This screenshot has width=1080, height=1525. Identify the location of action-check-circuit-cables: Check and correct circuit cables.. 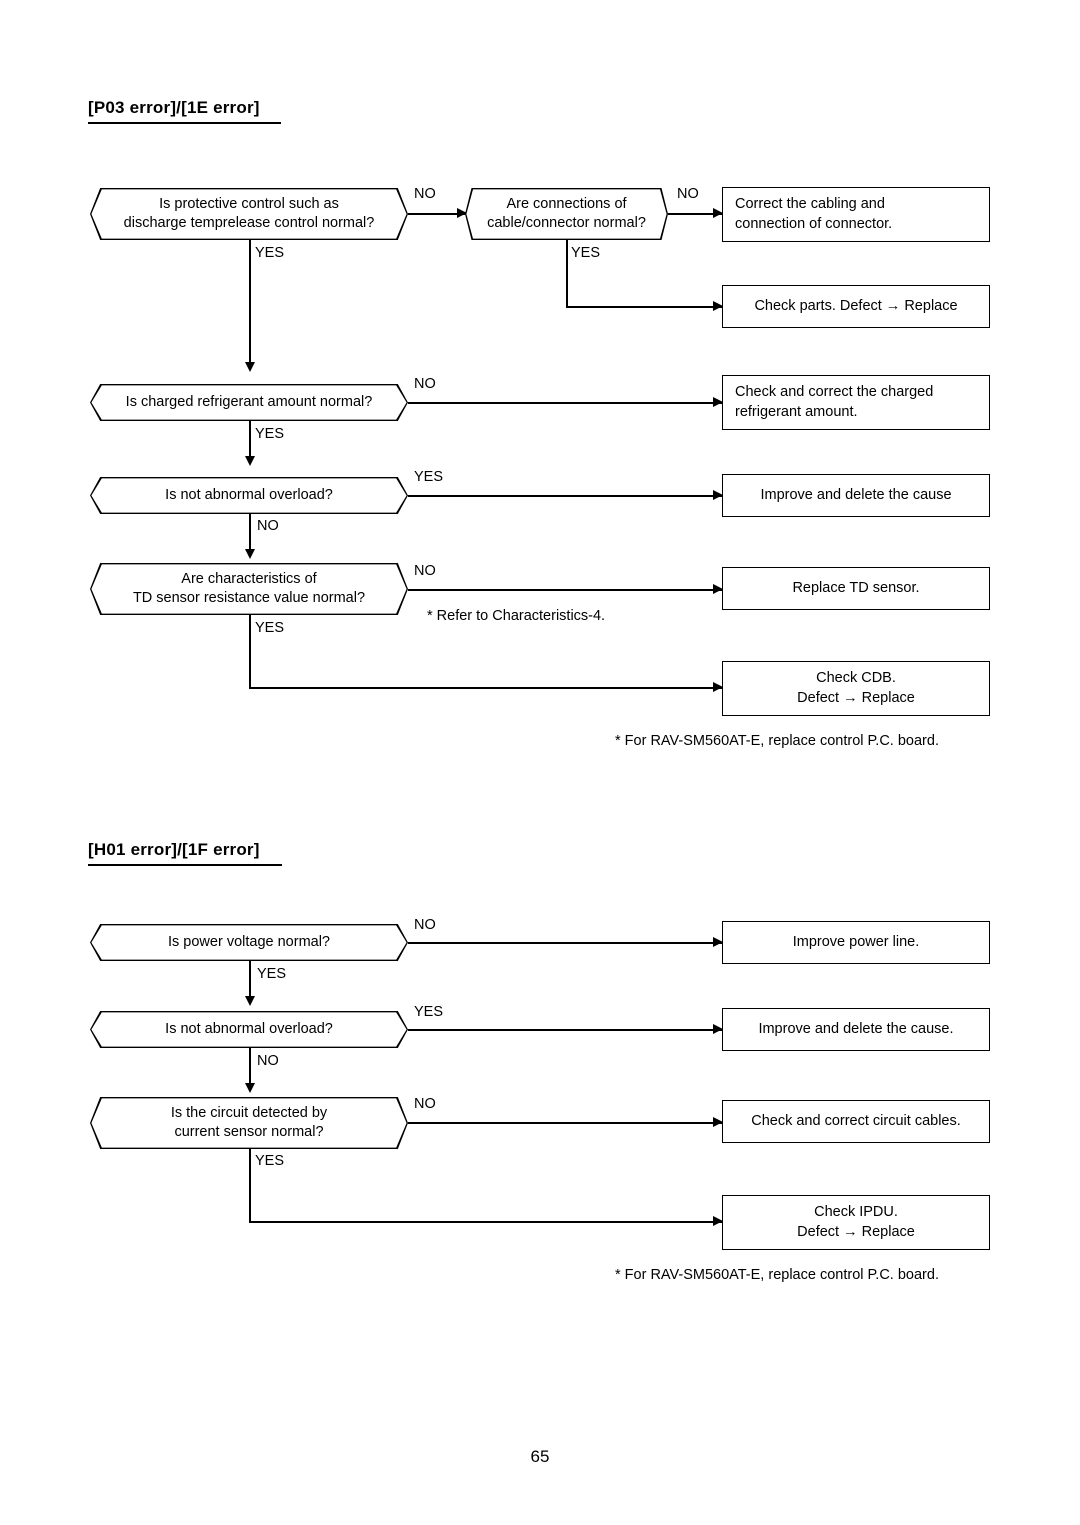
(856, 1121).